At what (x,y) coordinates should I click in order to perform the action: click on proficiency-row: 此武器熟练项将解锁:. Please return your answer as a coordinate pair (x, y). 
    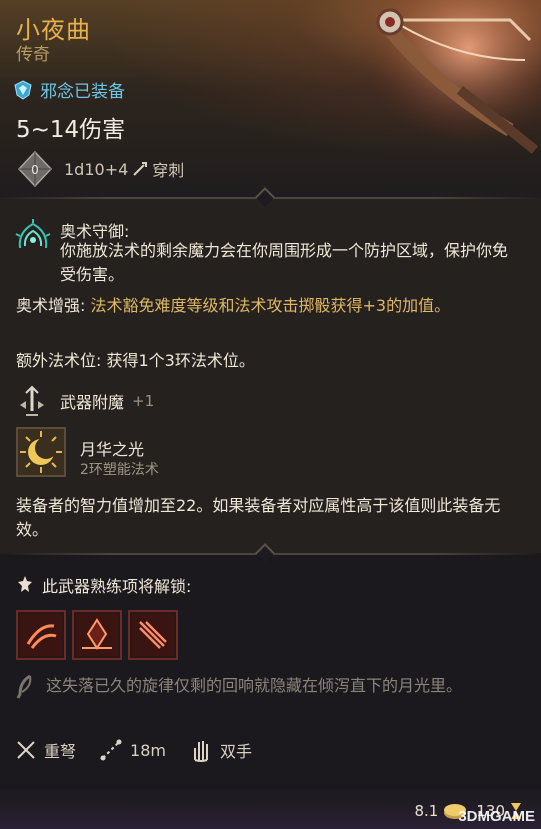
    Looking at the image, I should click on (103, 585).